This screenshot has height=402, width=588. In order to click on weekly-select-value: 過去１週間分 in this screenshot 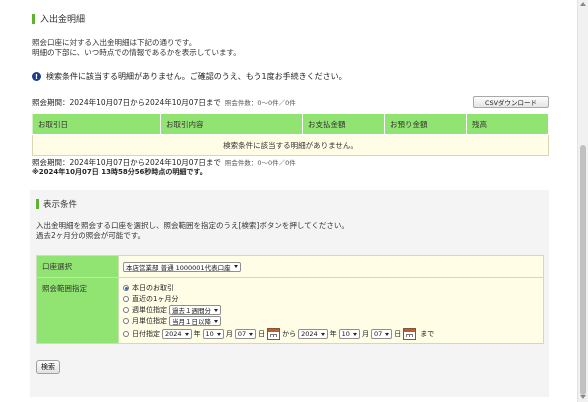, I will do `click(191, 311)`.